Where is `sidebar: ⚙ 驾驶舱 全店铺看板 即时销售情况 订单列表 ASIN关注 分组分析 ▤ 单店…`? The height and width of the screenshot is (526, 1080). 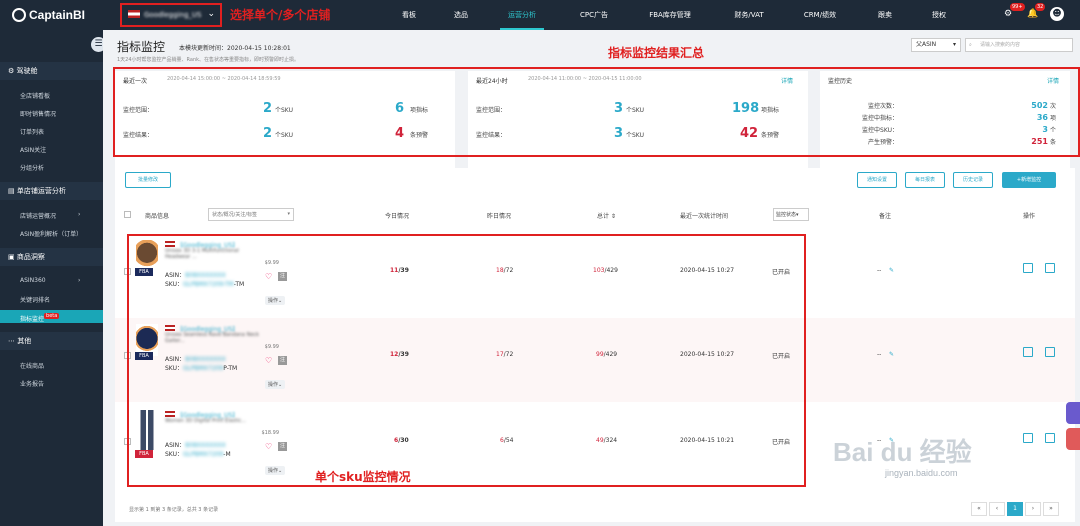
sidebar: ⚙ 驾驶舱 全店铺看板 即时销售情况 订单列表 ASIN关注 分组分析 ▤ 单店… is located at coordinates (51, 278).